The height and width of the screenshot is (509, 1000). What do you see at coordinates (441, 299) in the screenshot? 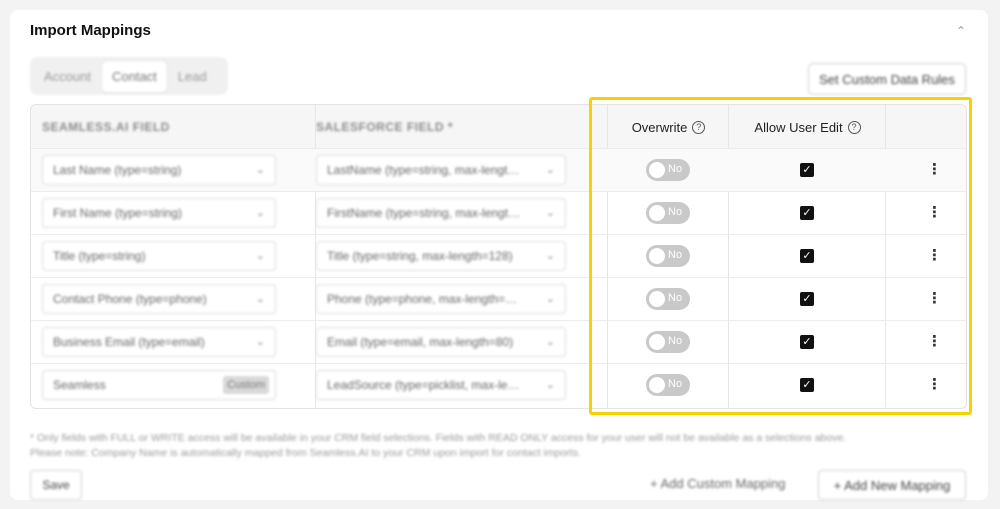
I see `salesforce-field-select: Phone (type=phone, max-length=… ⌄` at bounding box center [441, 299].